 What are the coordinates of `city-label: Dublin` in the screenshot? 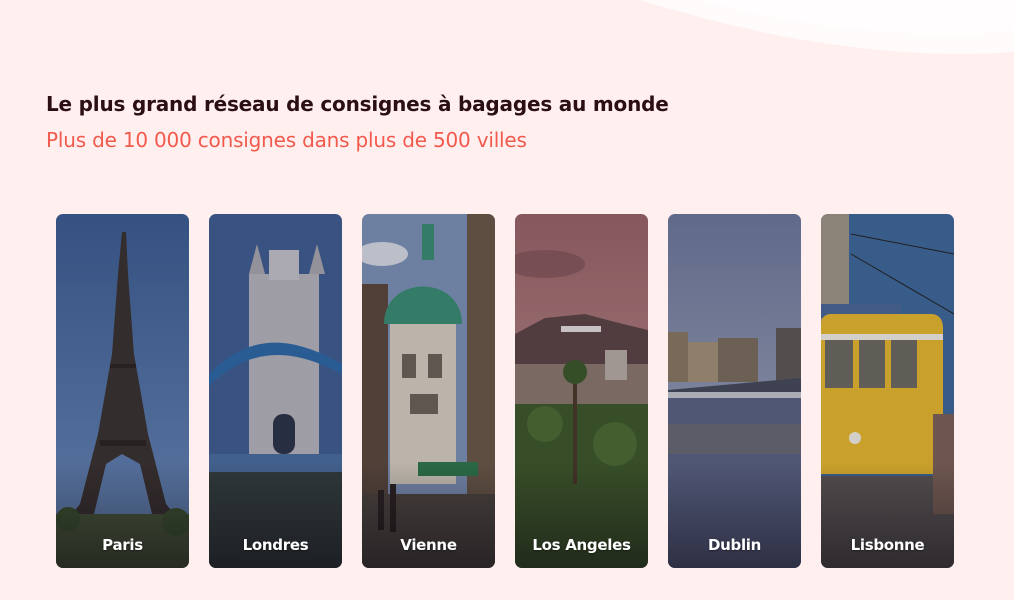 It's located at (734, 545).